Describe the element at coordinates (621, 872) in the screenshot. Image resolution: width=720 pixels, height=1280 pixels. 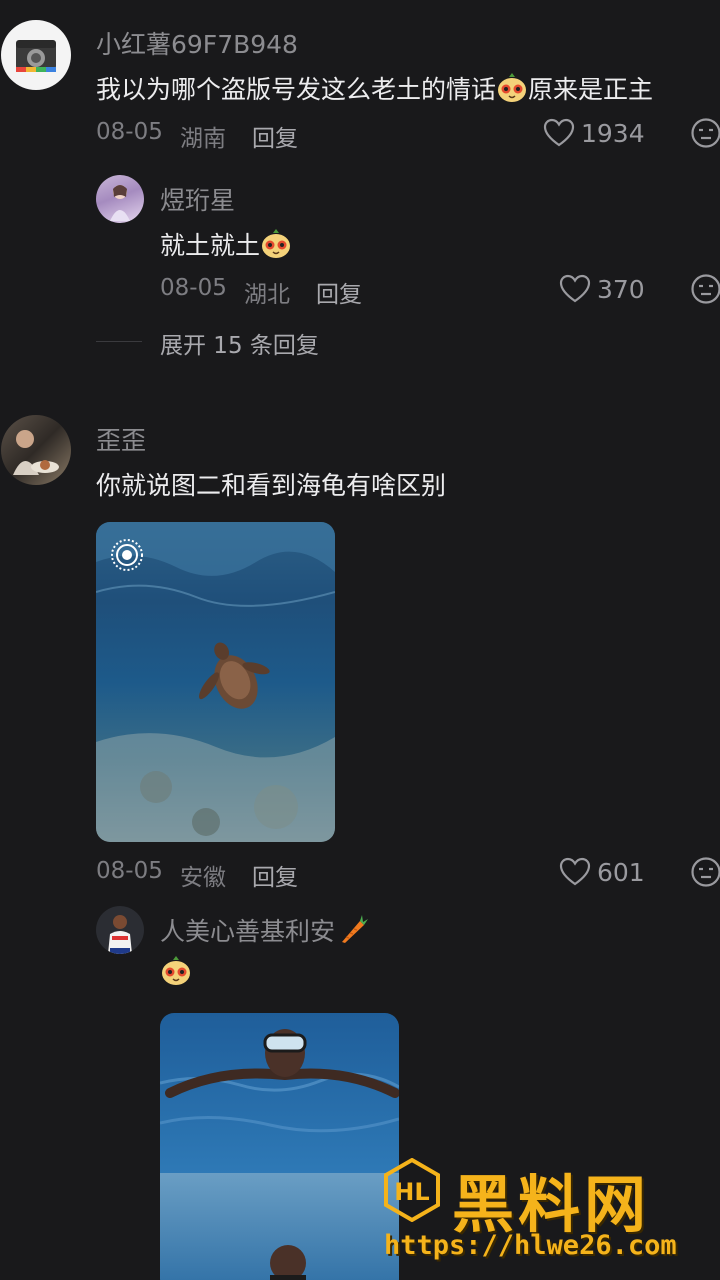
I see `like-count: 601` at that location.